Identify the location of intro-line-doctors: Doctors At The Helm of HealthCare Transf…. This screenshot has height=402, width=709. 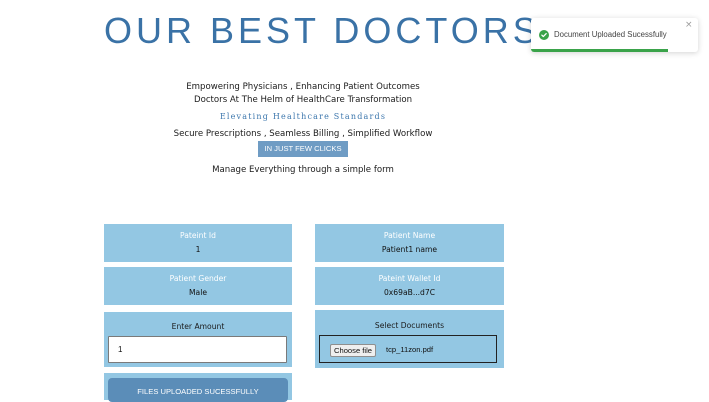
(303, 100).